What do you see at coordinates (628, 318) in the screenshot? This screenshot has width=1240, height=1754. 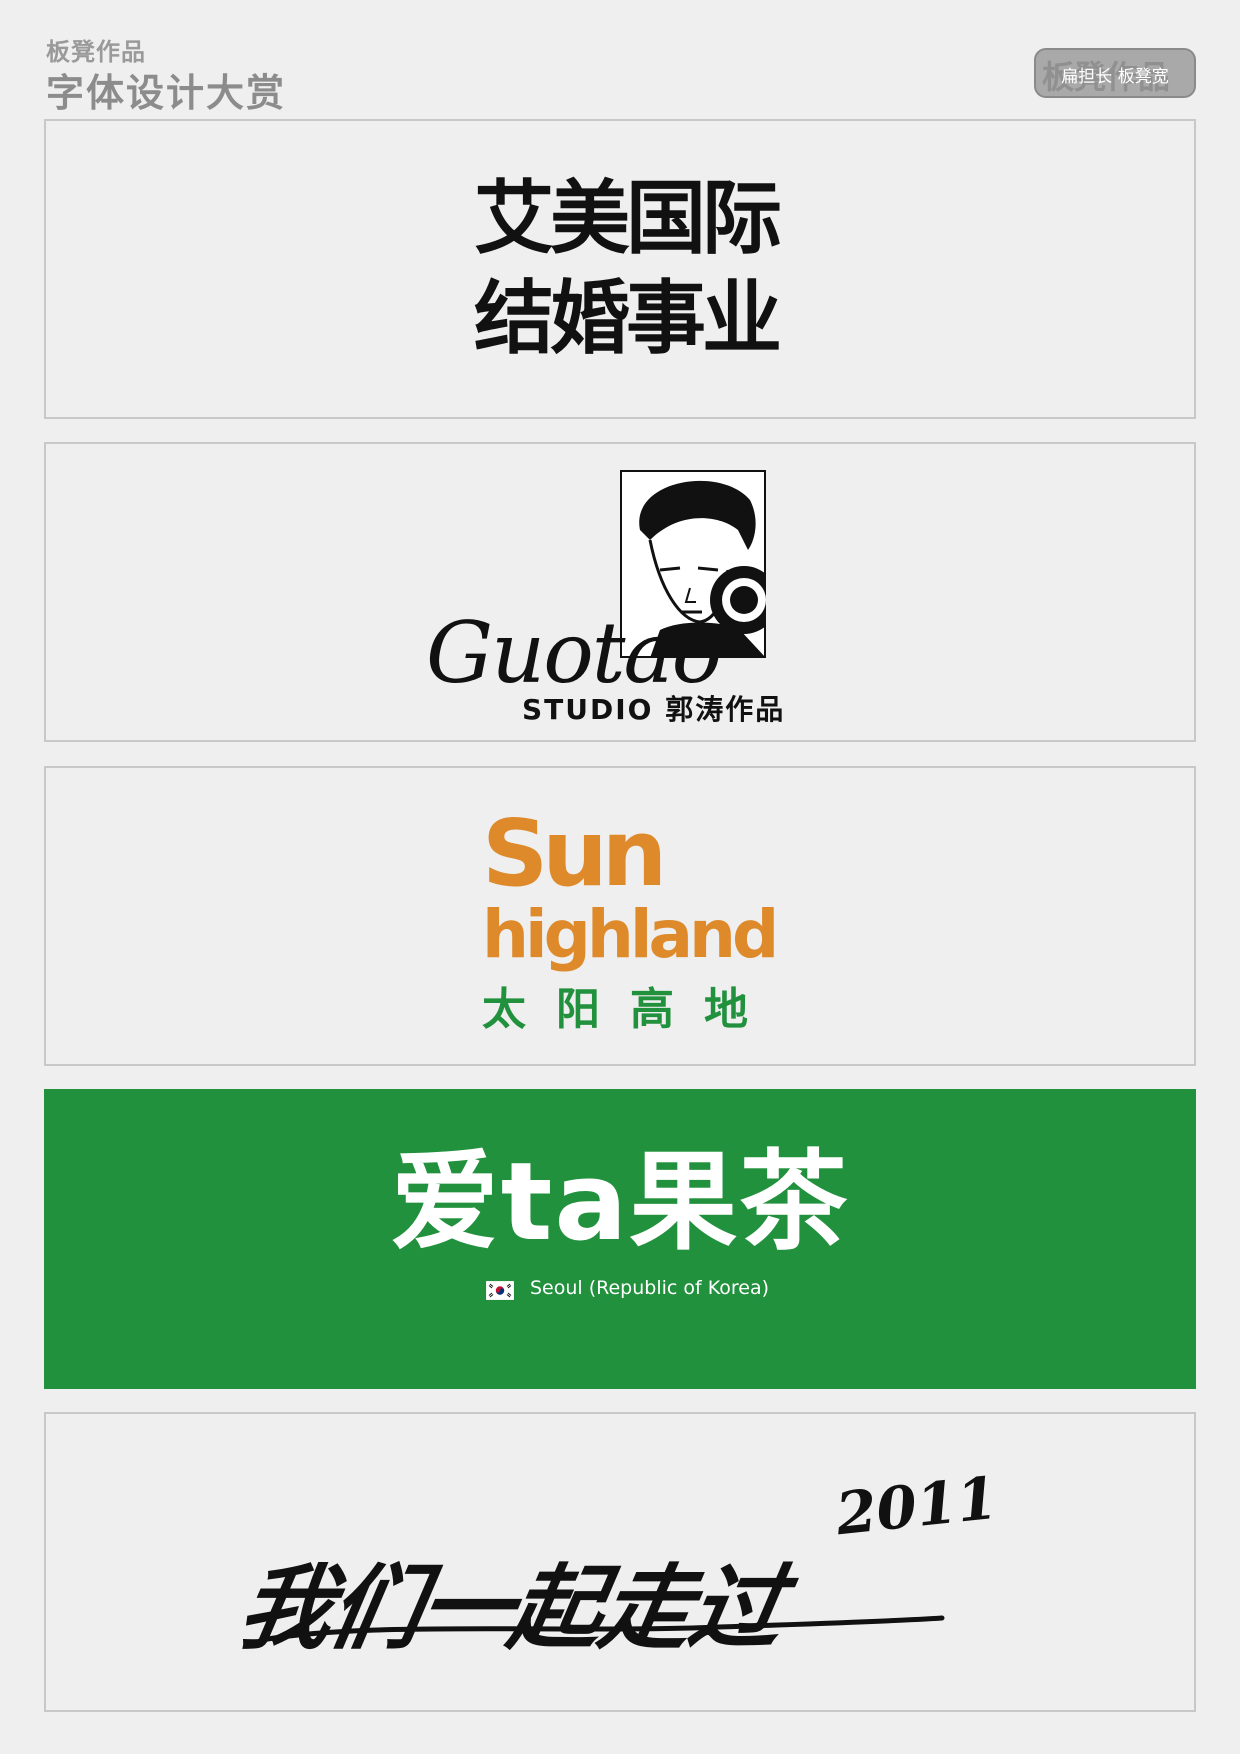 I see `aimei-line-2: 结婚事业` at bounding box center [628, 318].